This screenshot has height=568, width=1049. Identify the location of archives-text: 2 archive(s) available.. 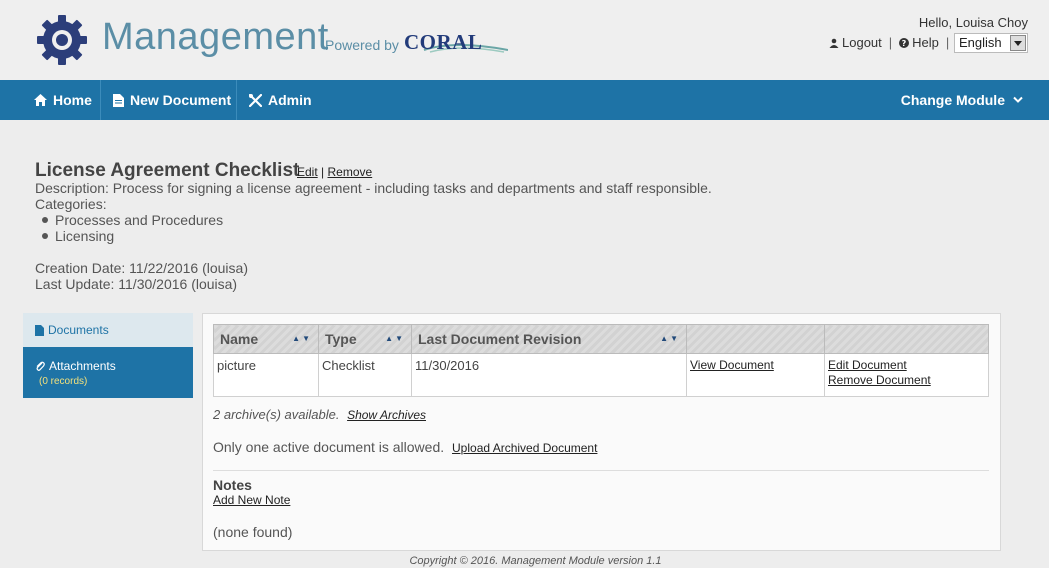
(276, 414).